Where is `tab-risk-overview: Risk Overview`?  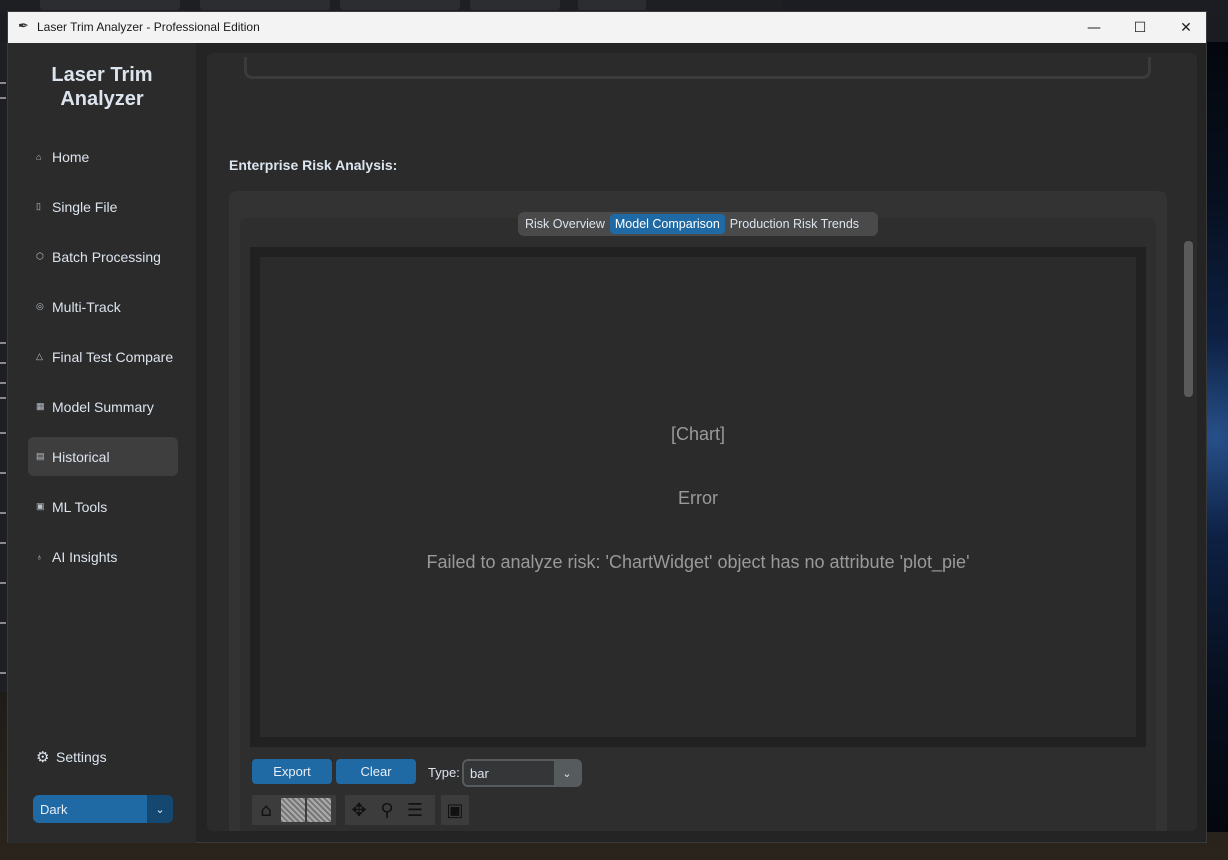
tab-risk-overview: Risk Overview is located at coordinates (565, 224).